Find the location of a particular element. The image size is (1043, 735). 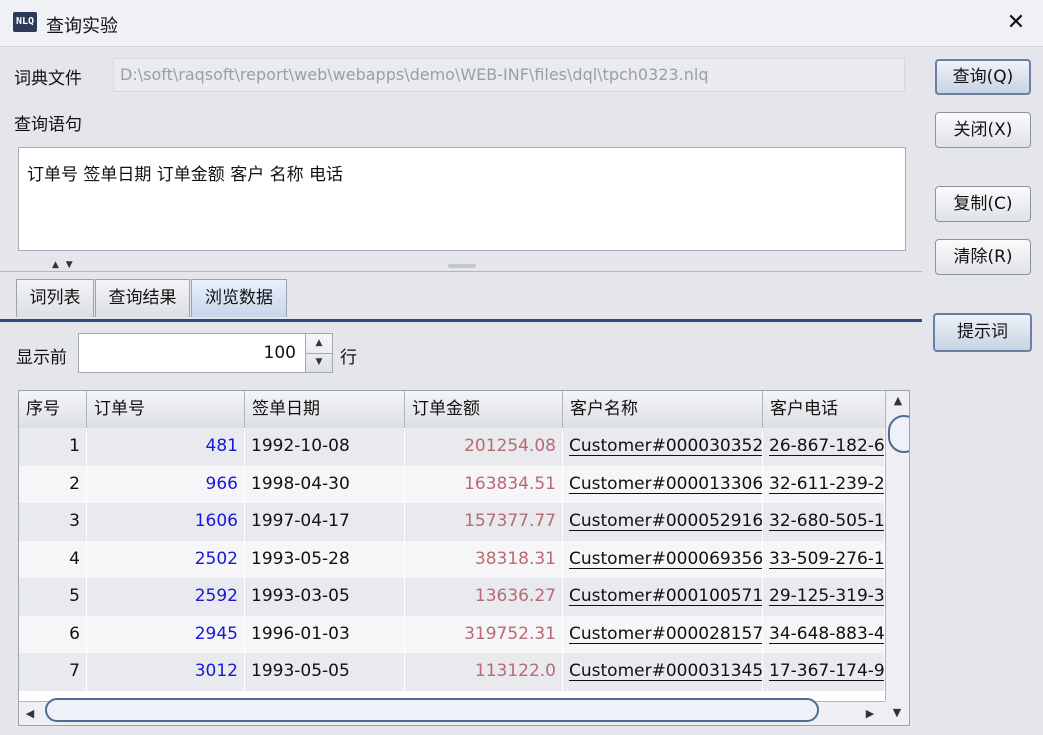

query-textarea: 订单号 签单日期 订单金额 客户 名称 电话 is located at coordinates (462, 199).